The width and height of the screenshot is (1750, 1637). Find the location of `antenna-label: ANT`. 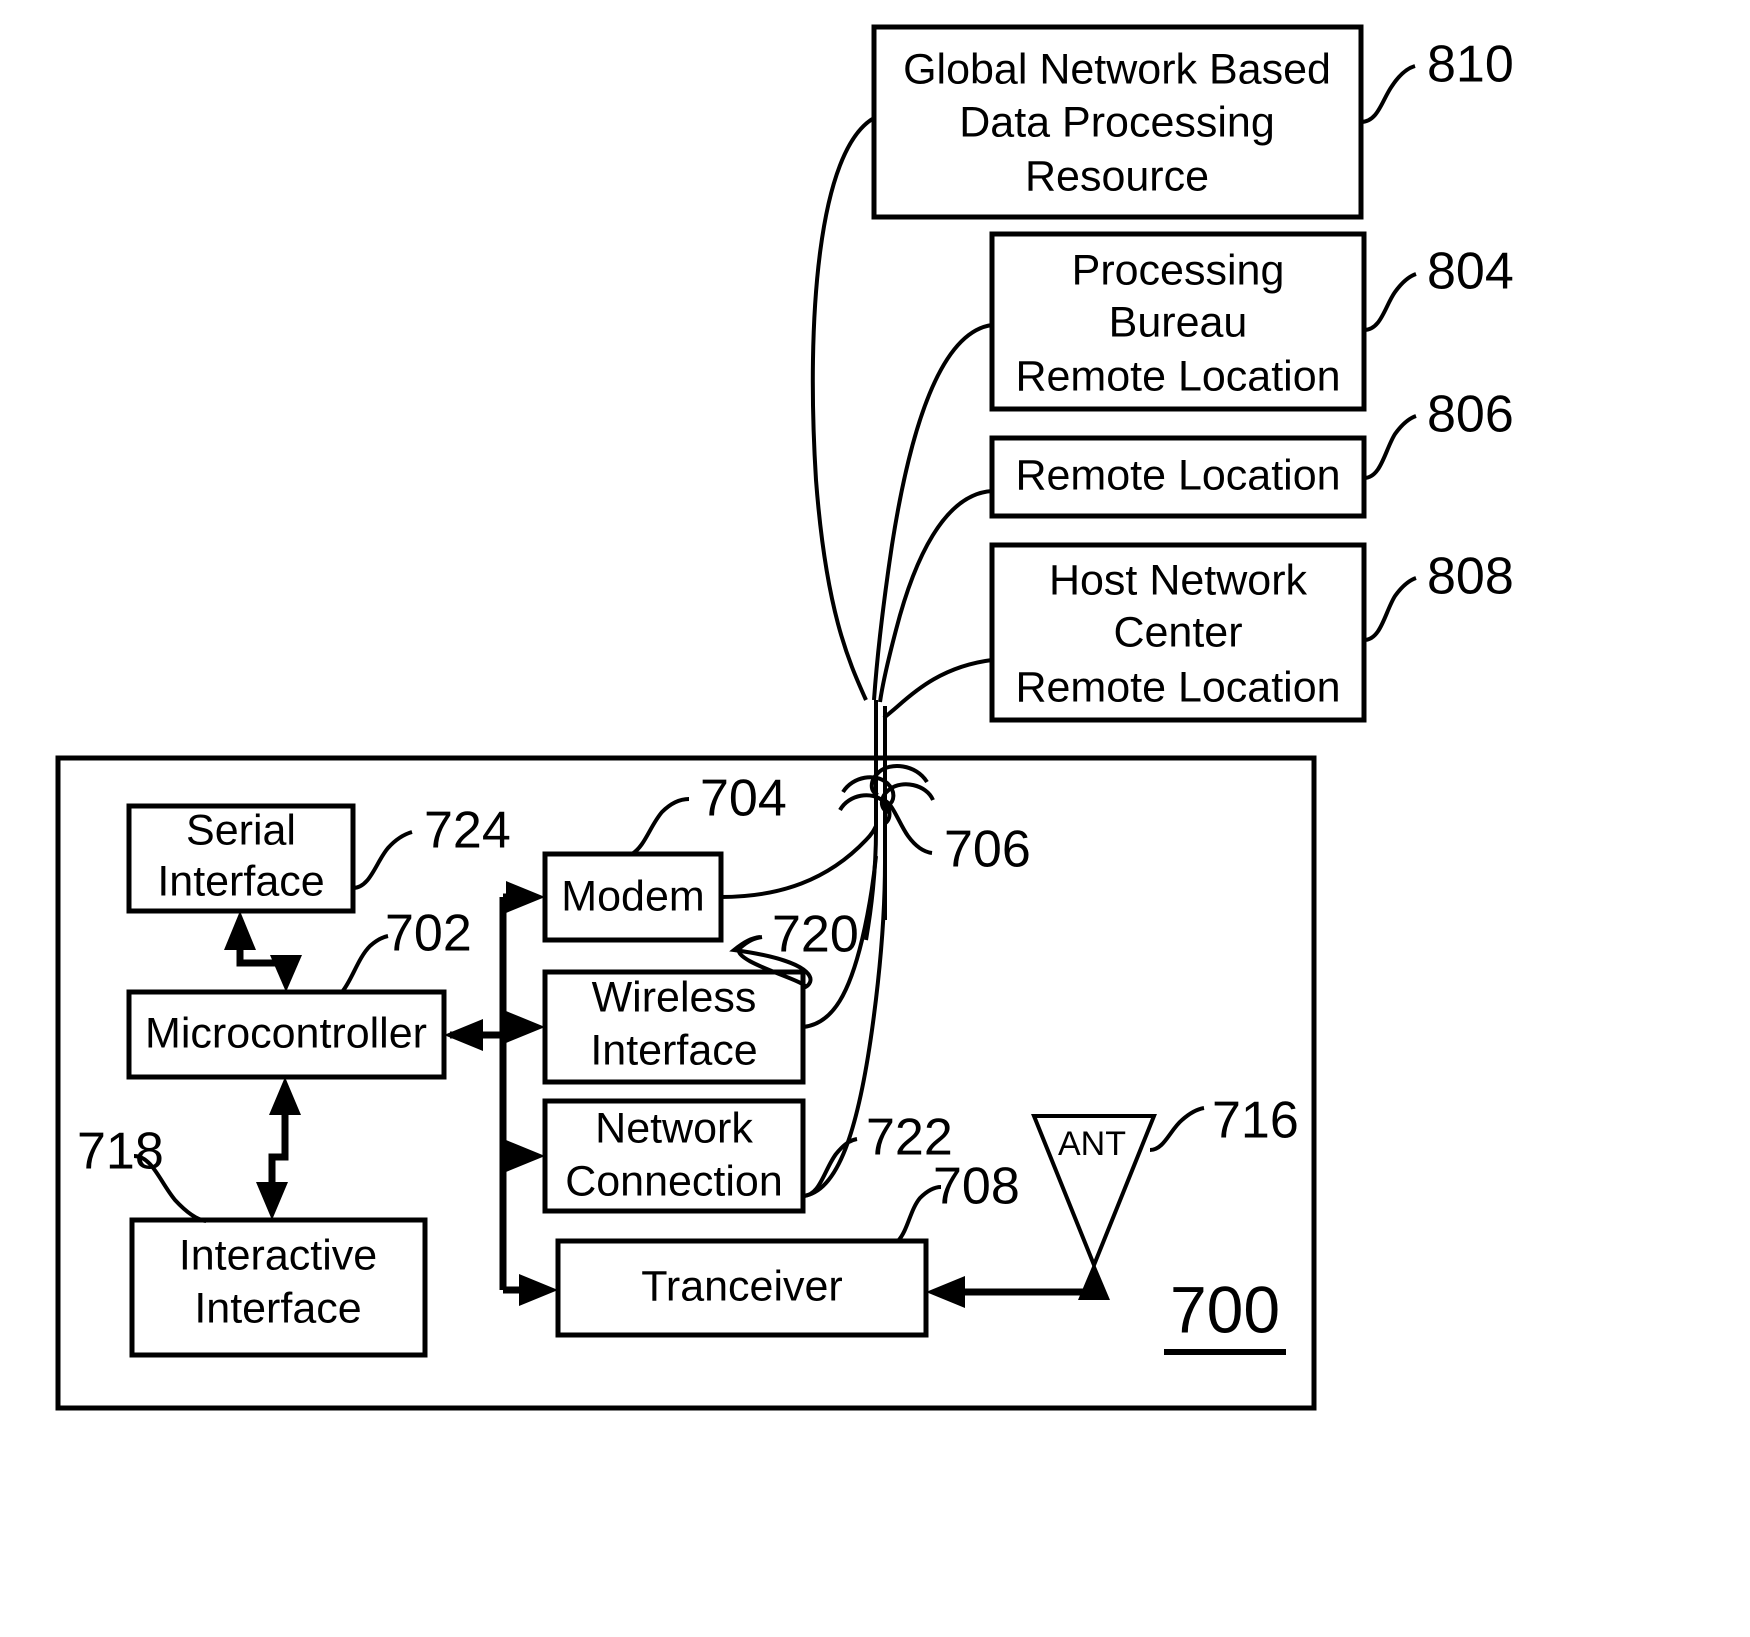

antenna-label: ANT is located at coordinates (1092, 1144).